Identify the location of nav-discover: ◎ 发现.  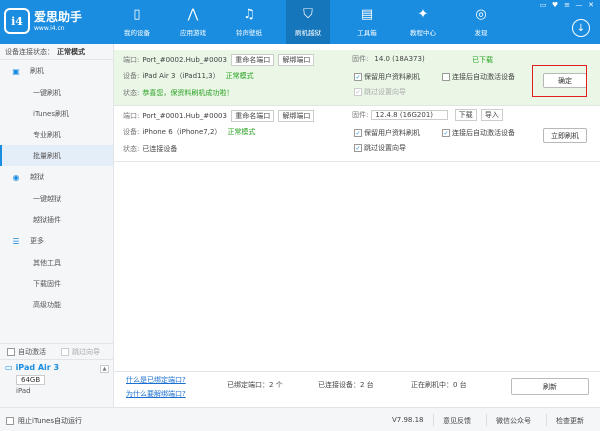
(481, 22).